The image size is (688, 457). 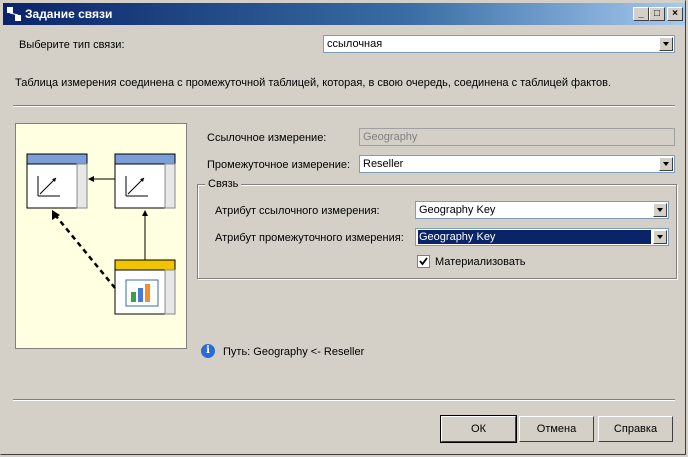 I want to click on intermediate-dimension-value: Reseller, so click(x=383, y=164).